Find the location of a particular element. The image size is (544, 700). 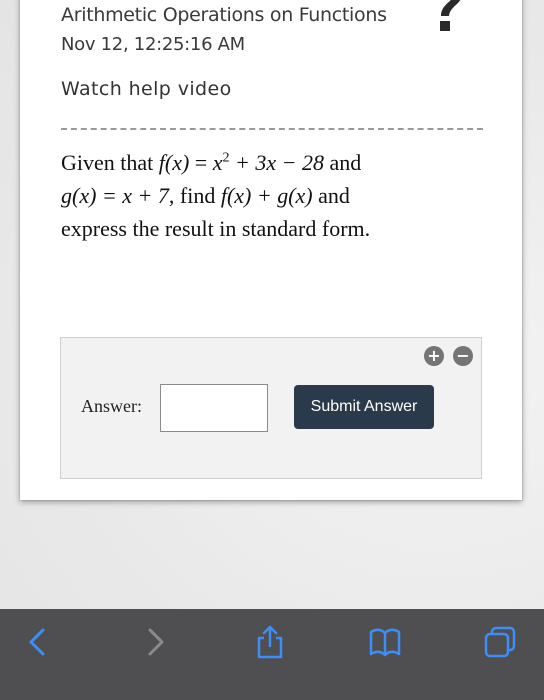

question-mark-icon is located at coordinates (446, 18).